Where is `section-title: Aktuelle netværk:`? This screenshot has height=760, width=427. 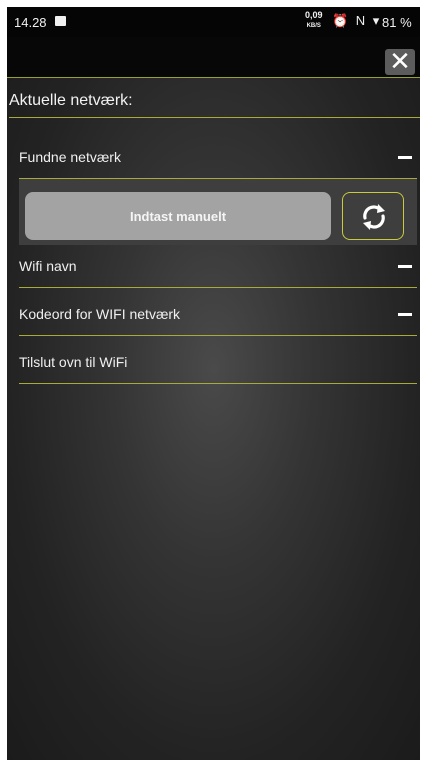
section-title: Aktuelle netværk: is located at coordinates (71, 100).